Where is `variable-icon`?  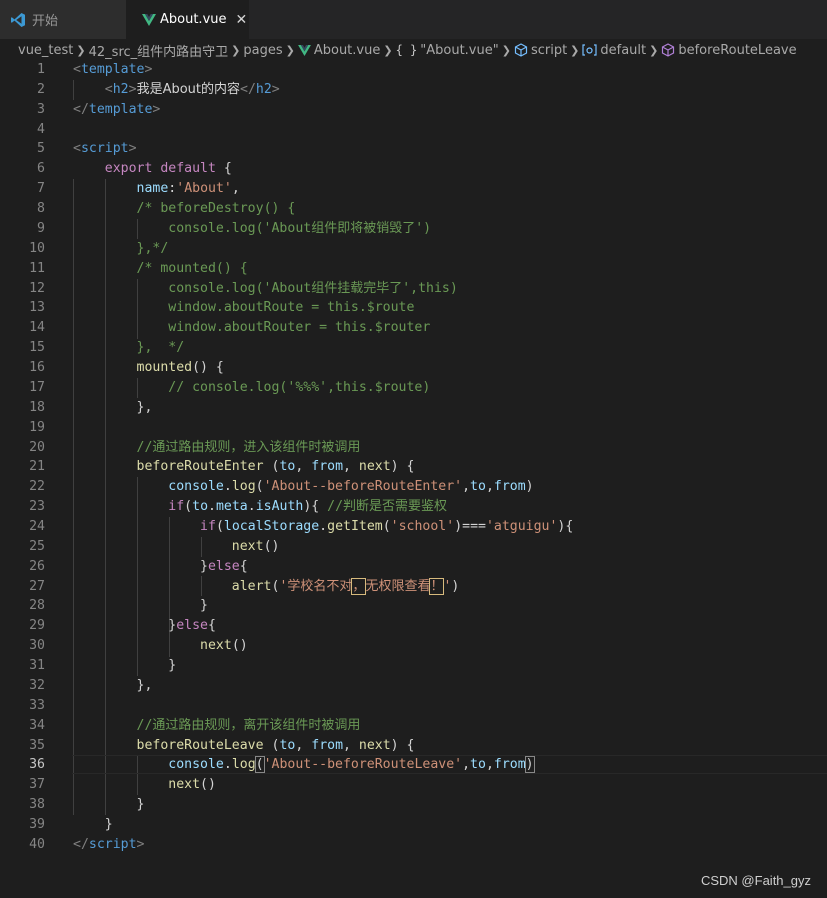
variable-icon is located at coordinates (589, 50).